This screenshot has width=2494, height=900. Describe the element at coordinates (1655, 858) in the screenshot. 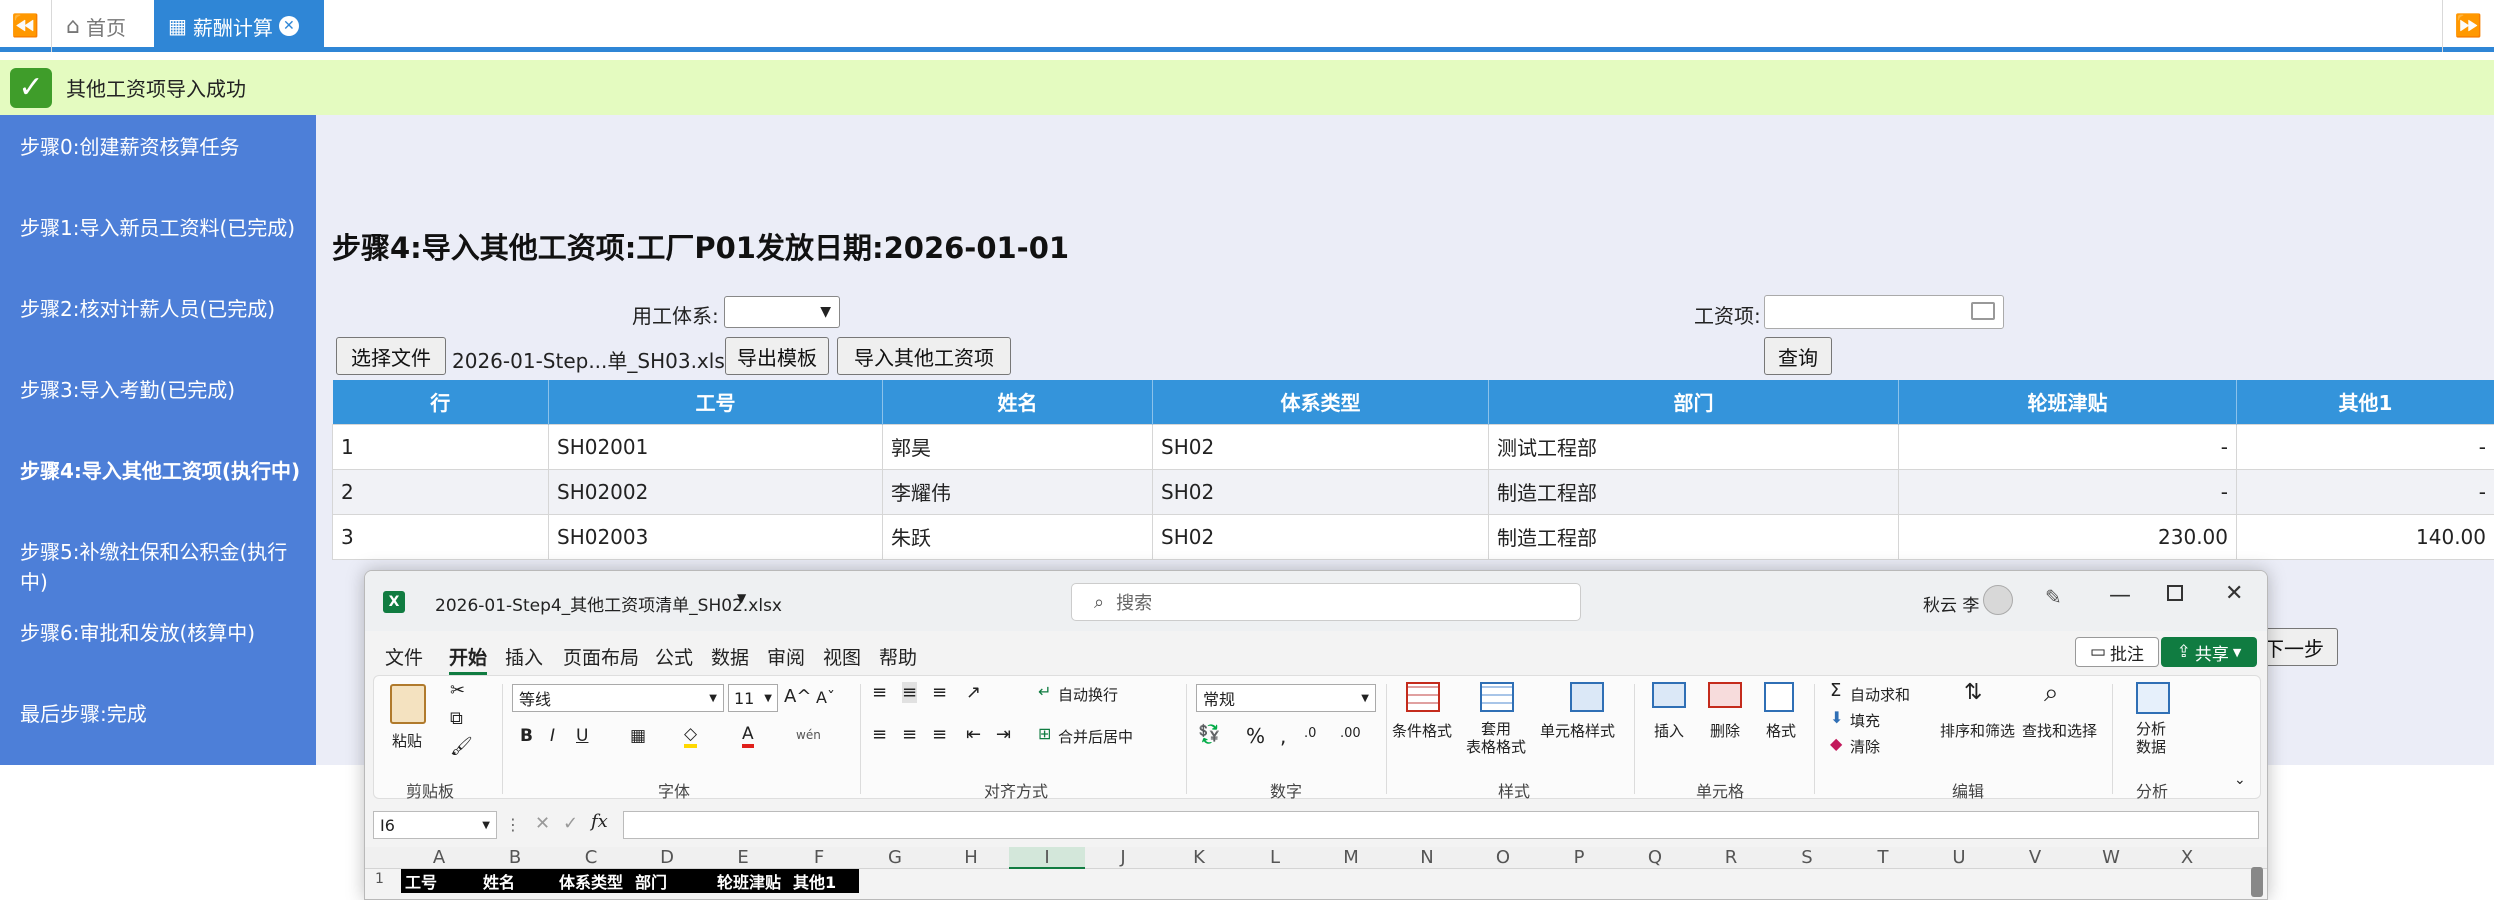

I see `column-header-q: Q` at that location.